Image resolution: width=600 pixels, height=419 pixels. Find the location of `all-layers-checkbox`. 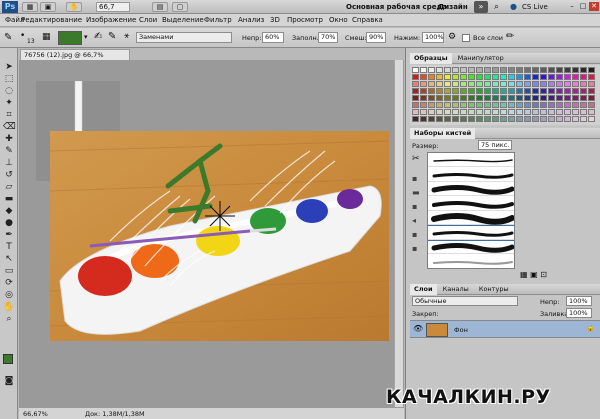

all-layers-checkbox is located at coordinates (466, 38).